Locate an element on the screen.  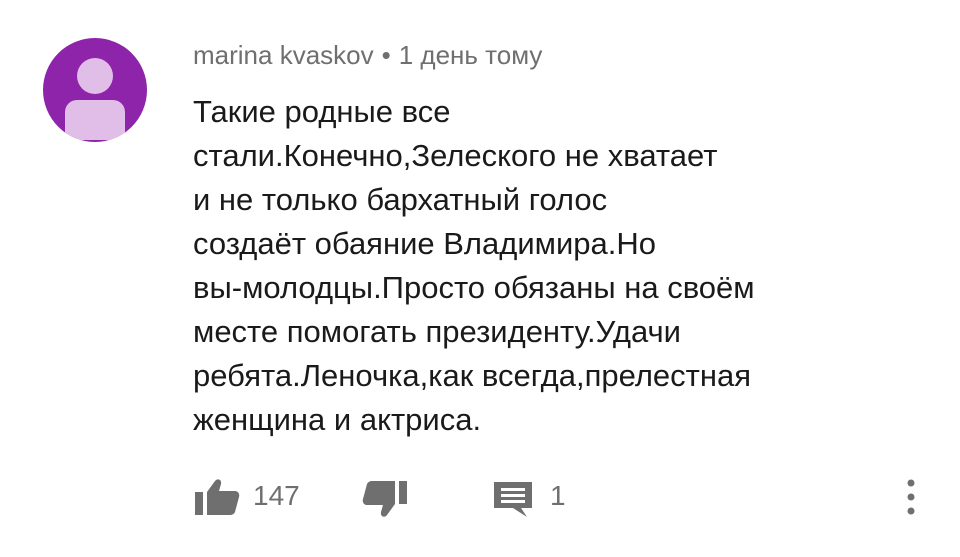
comment-text-line: месте помогать президенту.Удачи is located at coordinates (437, 331).